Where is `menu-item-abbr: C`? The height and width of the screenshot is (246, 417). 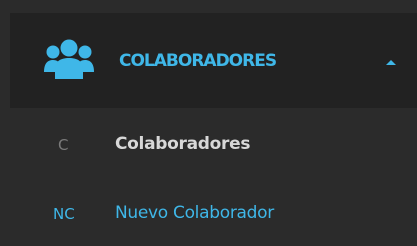 menu-item-abbr: C is located at coordinates (63, 145).